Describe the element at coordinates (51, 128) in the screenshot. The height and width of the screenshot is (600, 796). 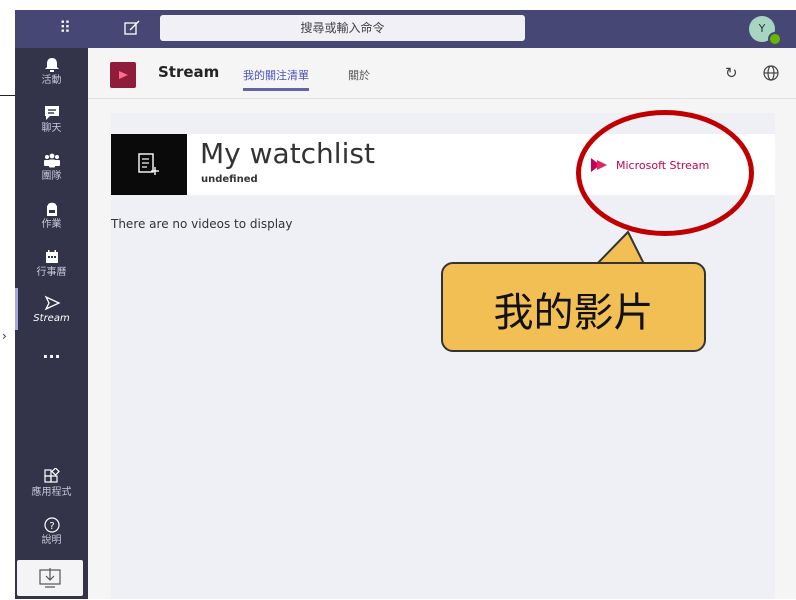
I see `rail-item-label: 聊天` at that location.